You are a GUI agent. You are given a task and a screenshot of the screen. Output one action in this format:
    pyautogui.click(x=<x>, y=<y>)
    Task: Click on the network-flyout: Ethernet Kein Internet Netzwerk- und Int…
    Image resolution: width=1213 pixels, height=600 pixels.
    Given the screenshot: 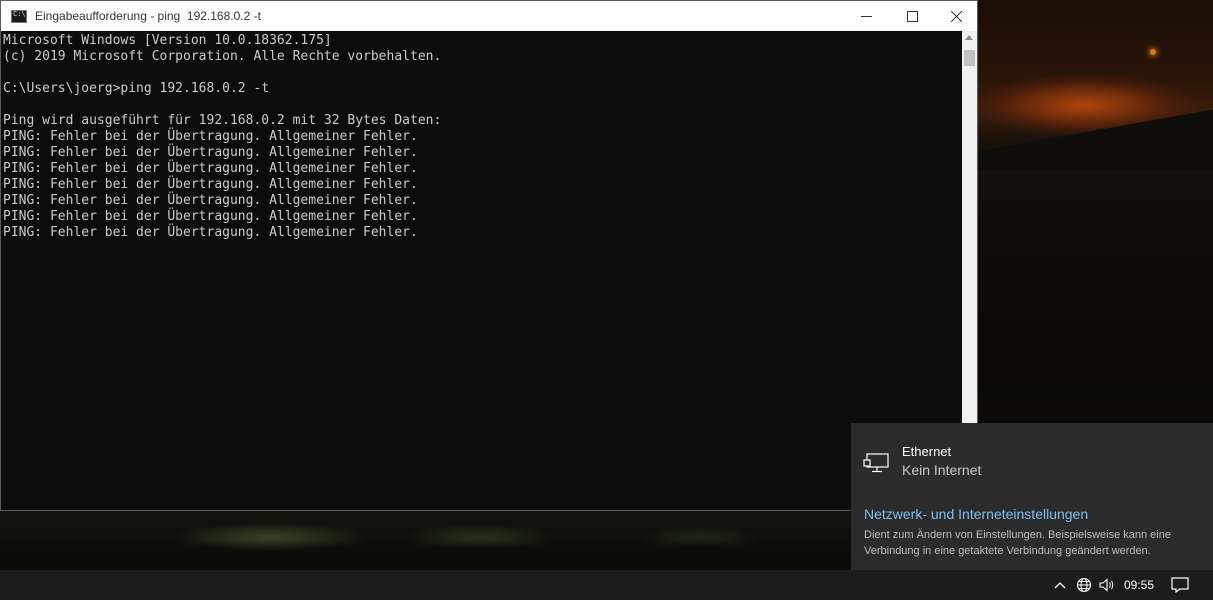 What is the action you would take?
    pyautogui.click(x=1032, y=496)
    